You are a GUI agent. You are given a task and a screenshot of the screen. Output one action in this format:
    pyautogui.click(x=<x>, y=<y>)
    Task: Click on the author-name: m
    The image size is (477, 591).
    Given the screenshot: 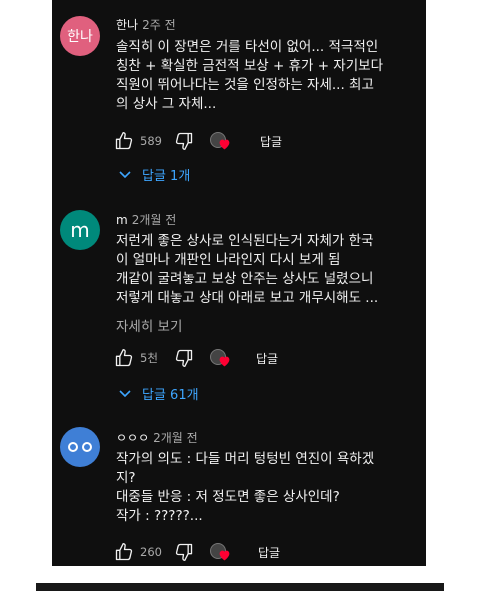 What is the action you would take?
    pyautogui.click(x=122, y=220)
    